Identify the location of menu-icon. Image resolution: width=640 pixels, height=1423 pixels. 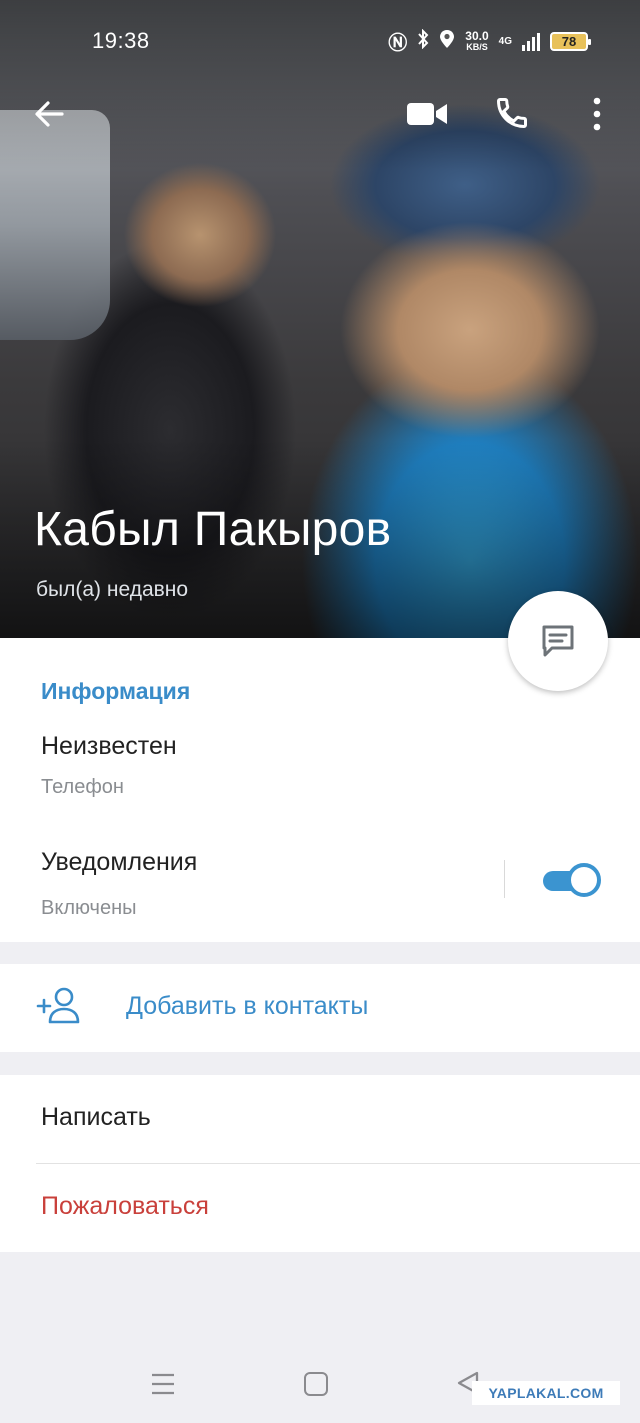
(163, 1384).